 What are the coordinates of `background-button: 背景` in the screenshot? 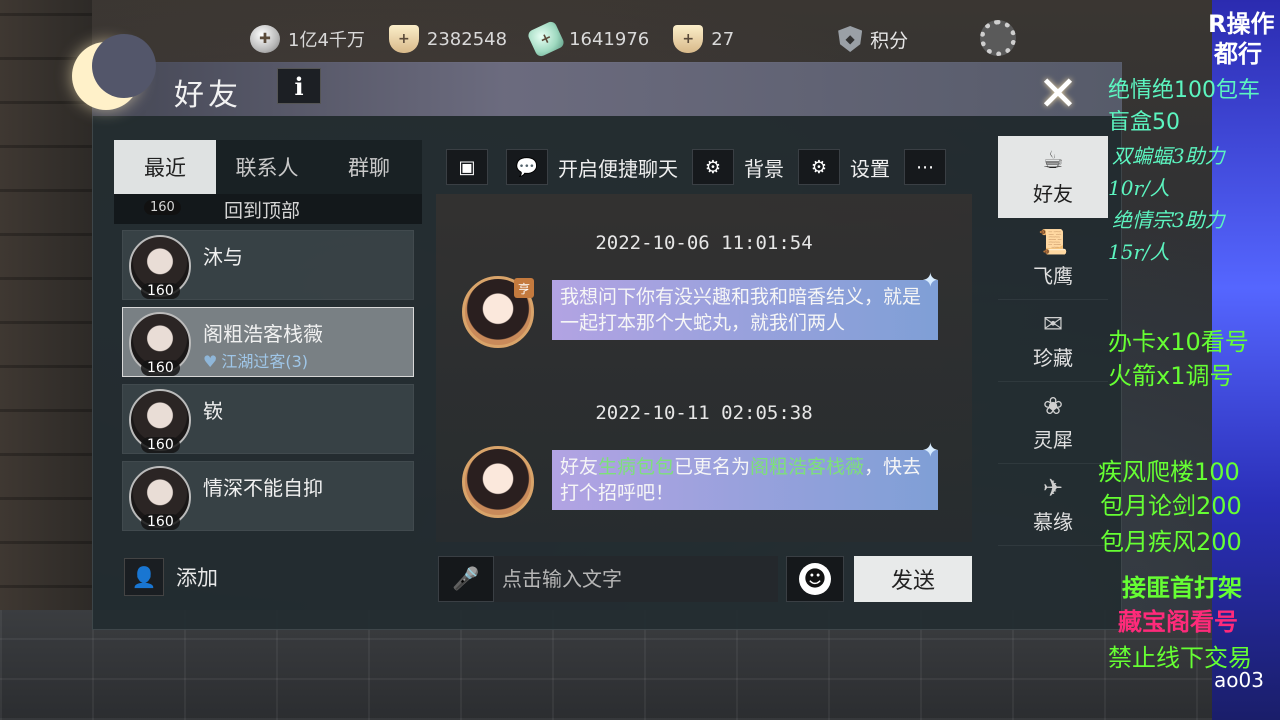 It's located at (764, 167).